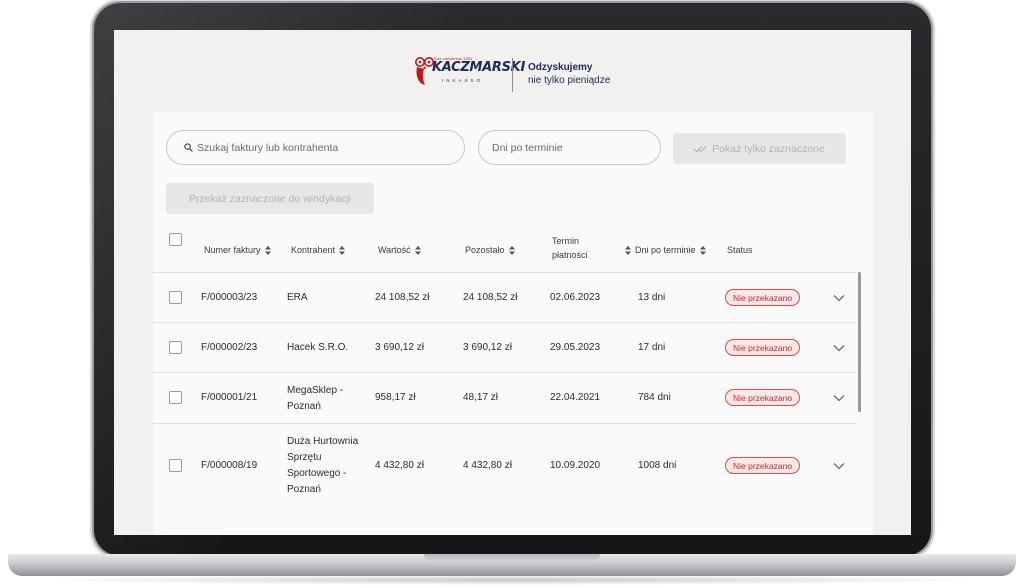 The width and height of the screenshot is (1024, 588). I want to click on send-to-collection-button: Przekaż zaznaczone do windykacji, so click(270, 198).